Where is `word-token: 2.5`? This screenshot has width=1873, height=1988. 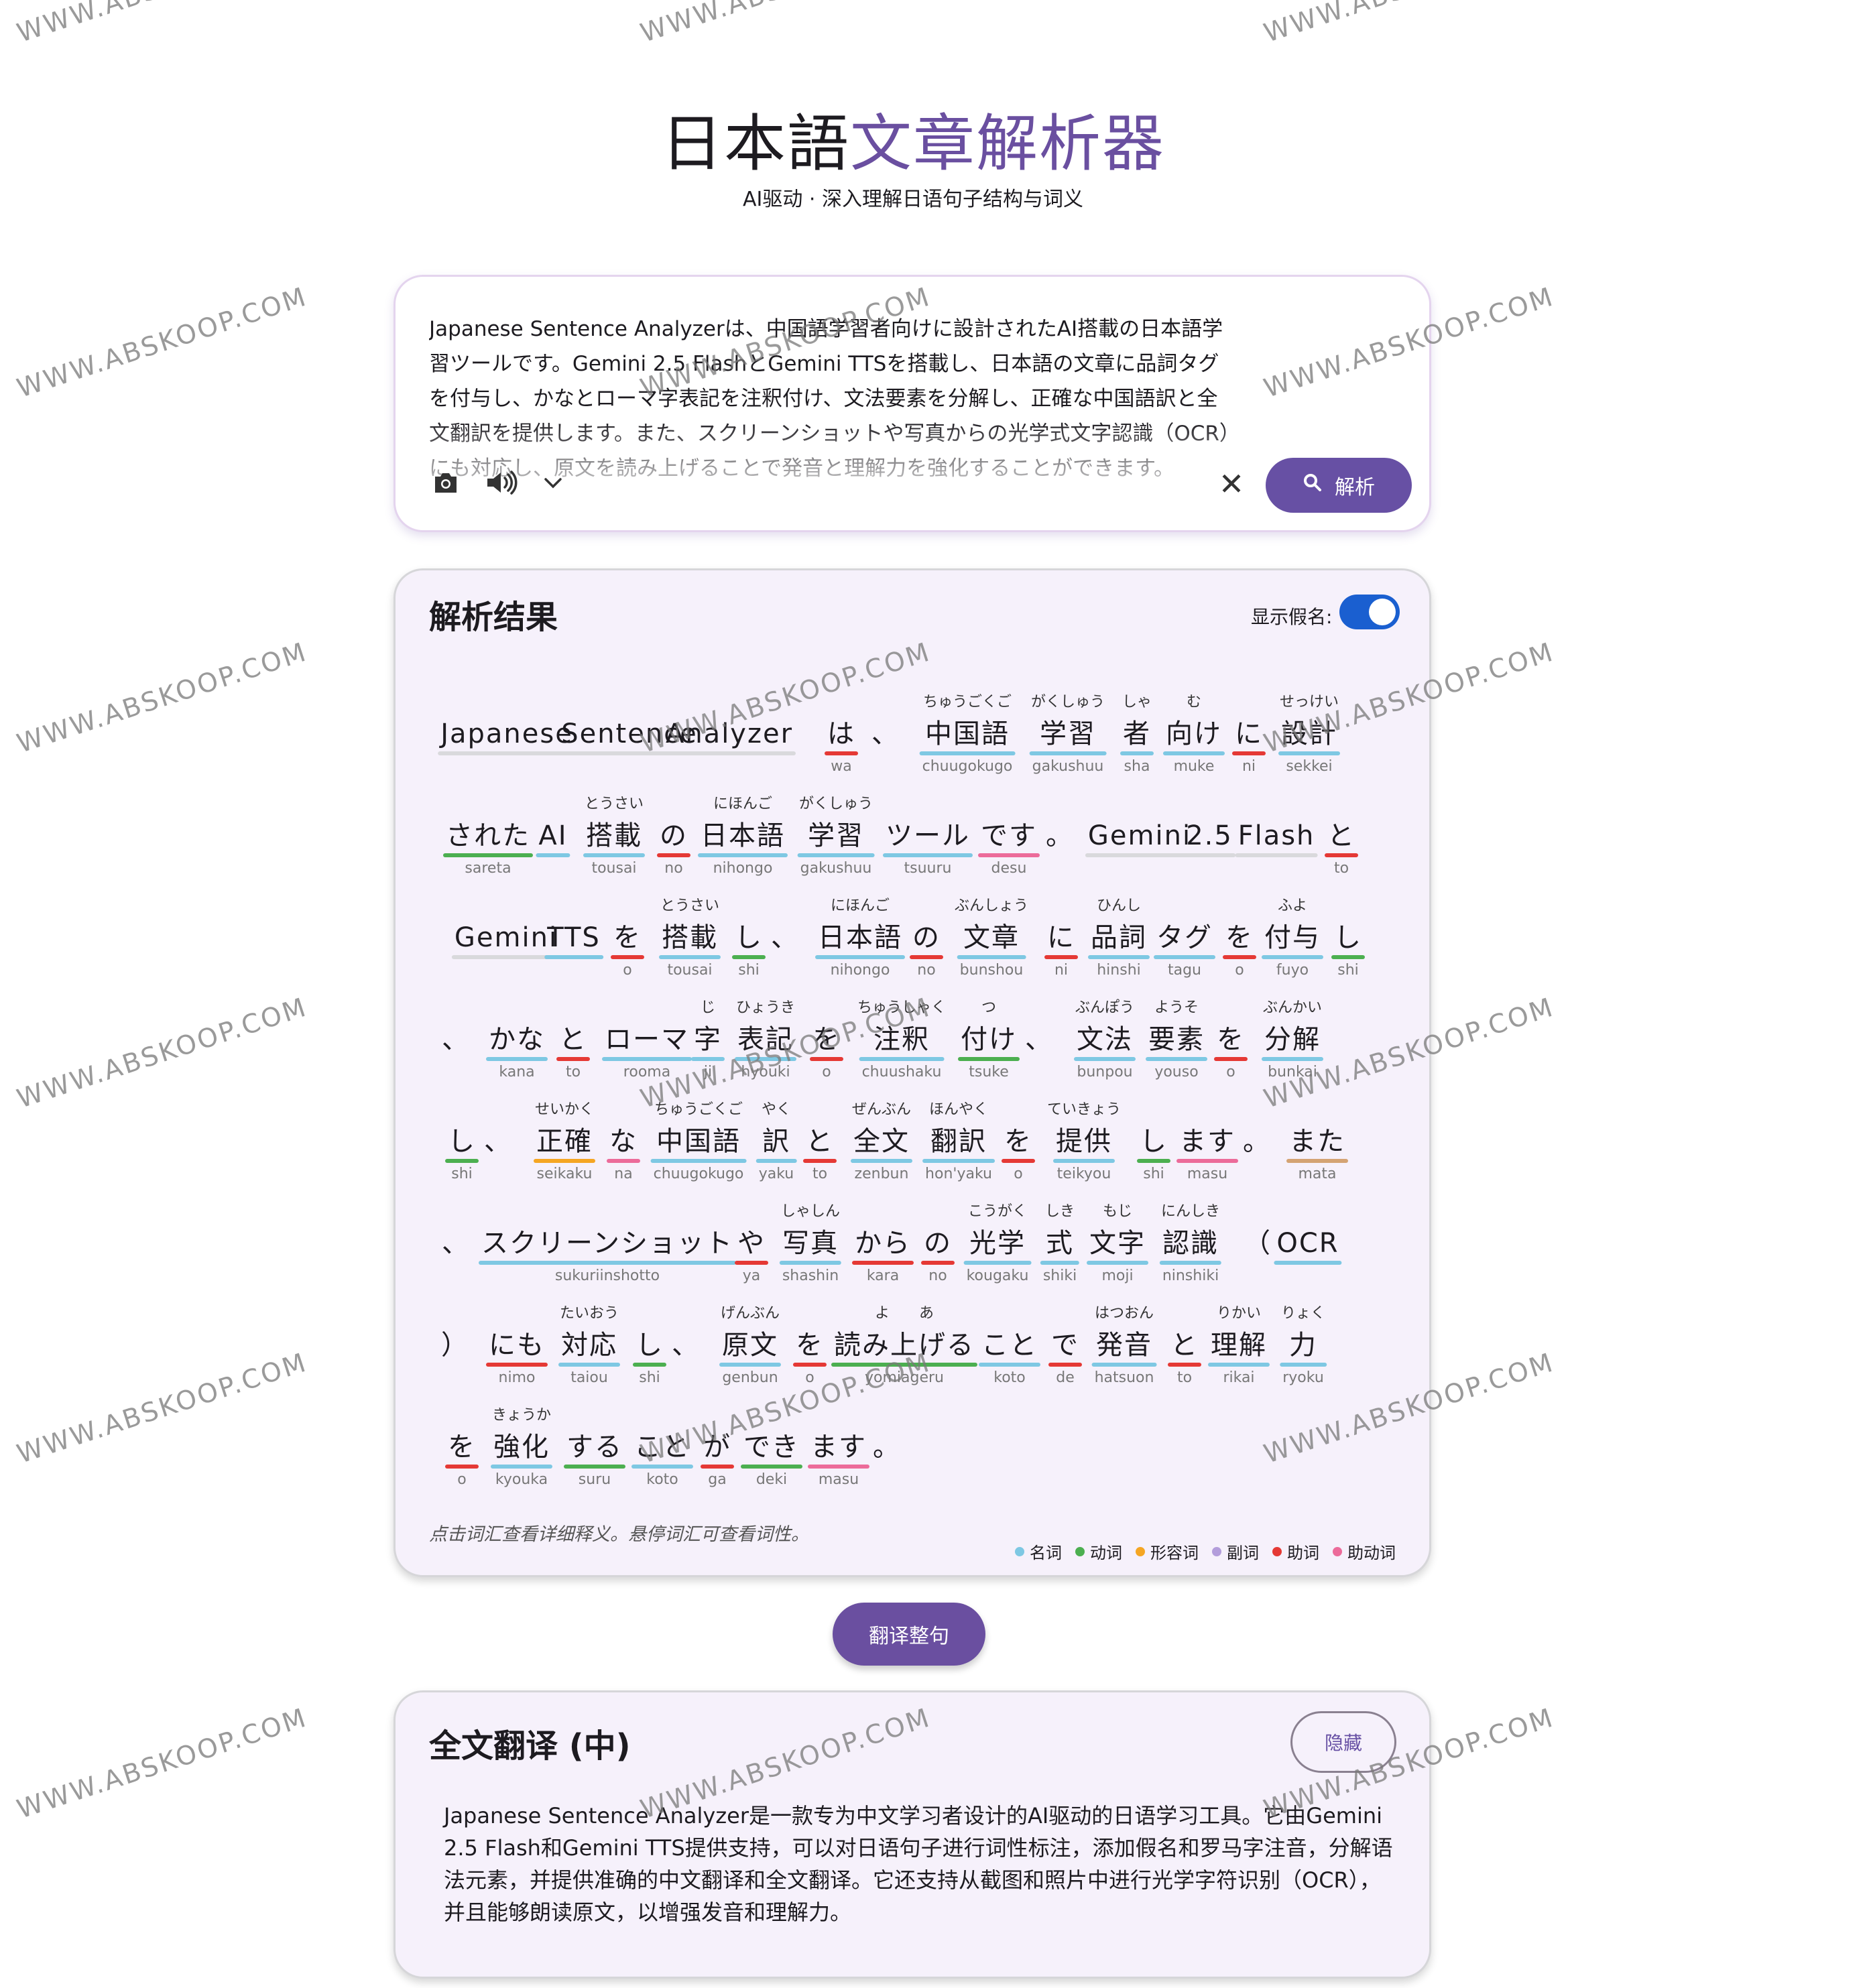
word-token: 2.5 is located at coordinates (1209, 848).